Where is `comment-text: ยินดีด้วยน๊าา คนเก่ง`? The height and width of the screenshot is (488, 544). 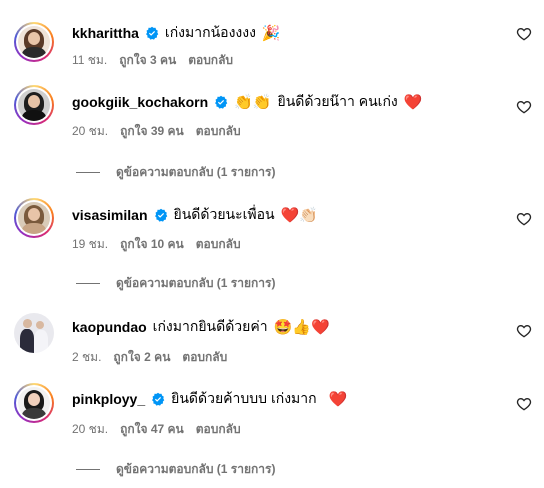
comment-text: ยินดีด้วยน๊าา คนเก่ง is located at coordinates (337, 101).